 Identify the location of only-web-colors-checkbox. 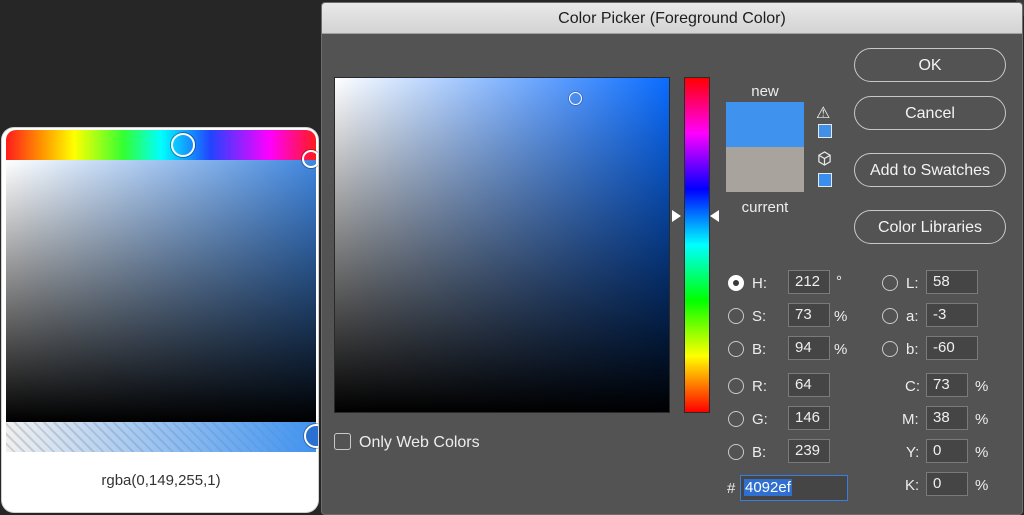
(342, 441).